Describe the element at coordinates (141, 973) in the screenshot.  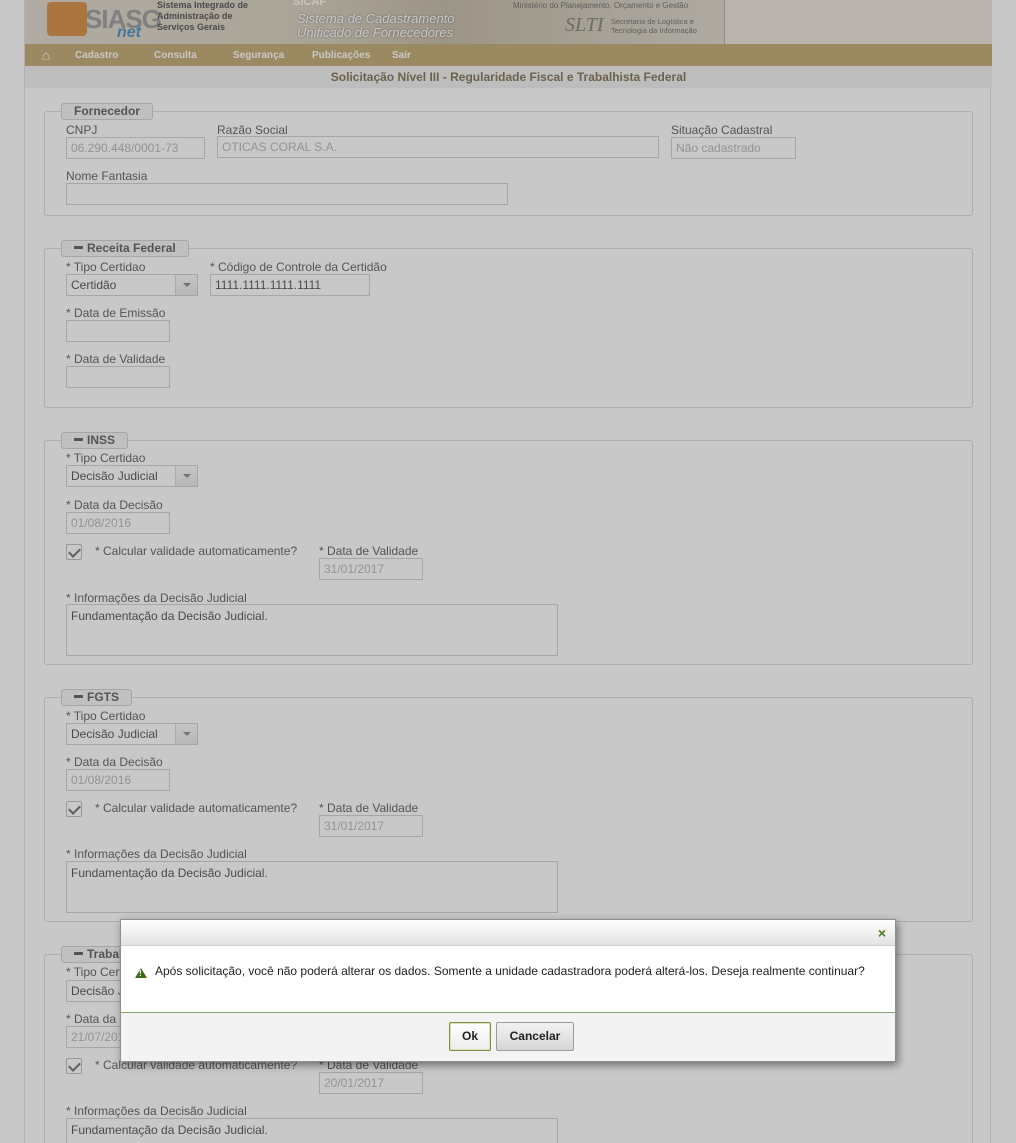
I see `warning-icon` at that location.